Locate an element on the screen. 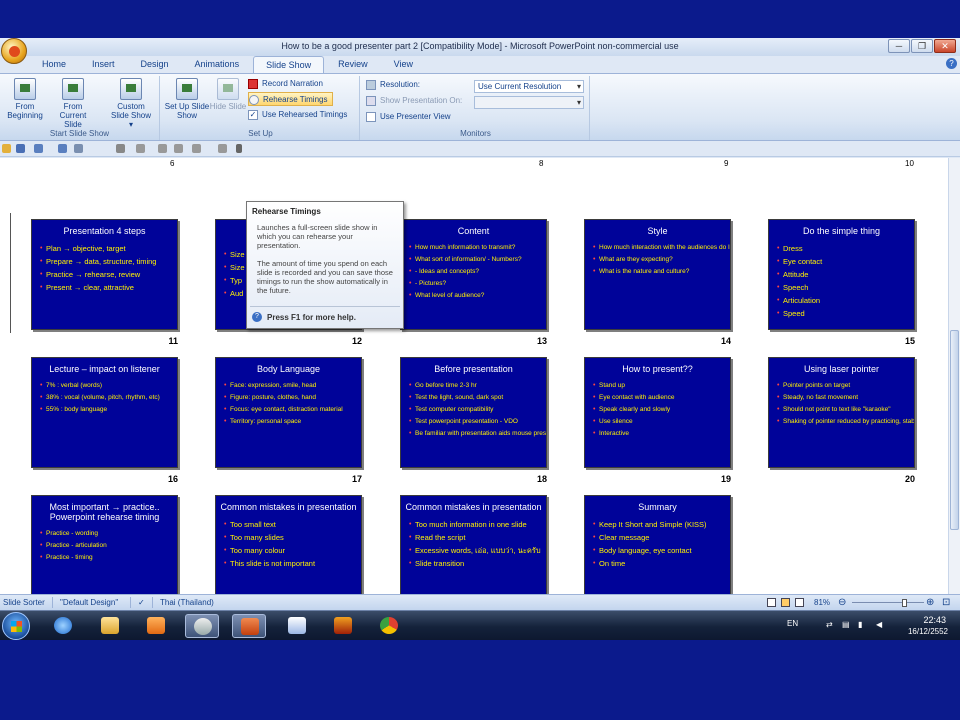 This screenshot has height=720, width=960. spell-icon is located at coordinates (222, 148).